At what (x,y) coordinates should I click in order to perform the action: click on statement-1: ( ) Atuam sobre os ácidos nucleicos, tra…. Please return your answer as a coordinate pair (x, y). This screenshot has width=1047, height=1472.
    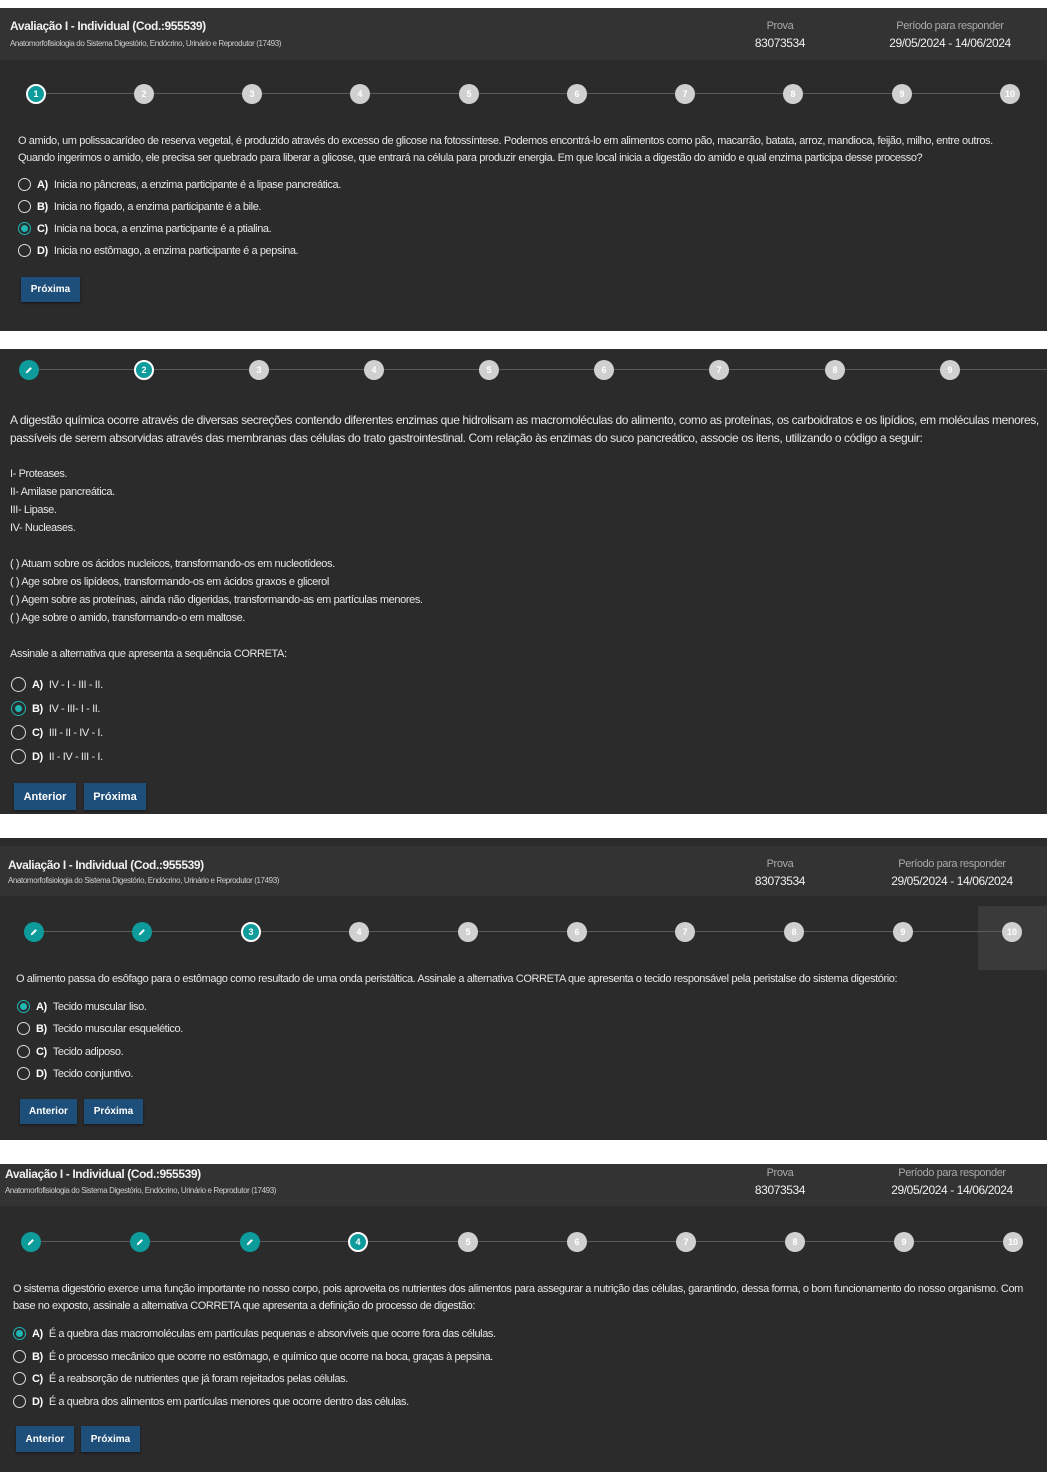
    Looking at the image, I should click on (172, 564).